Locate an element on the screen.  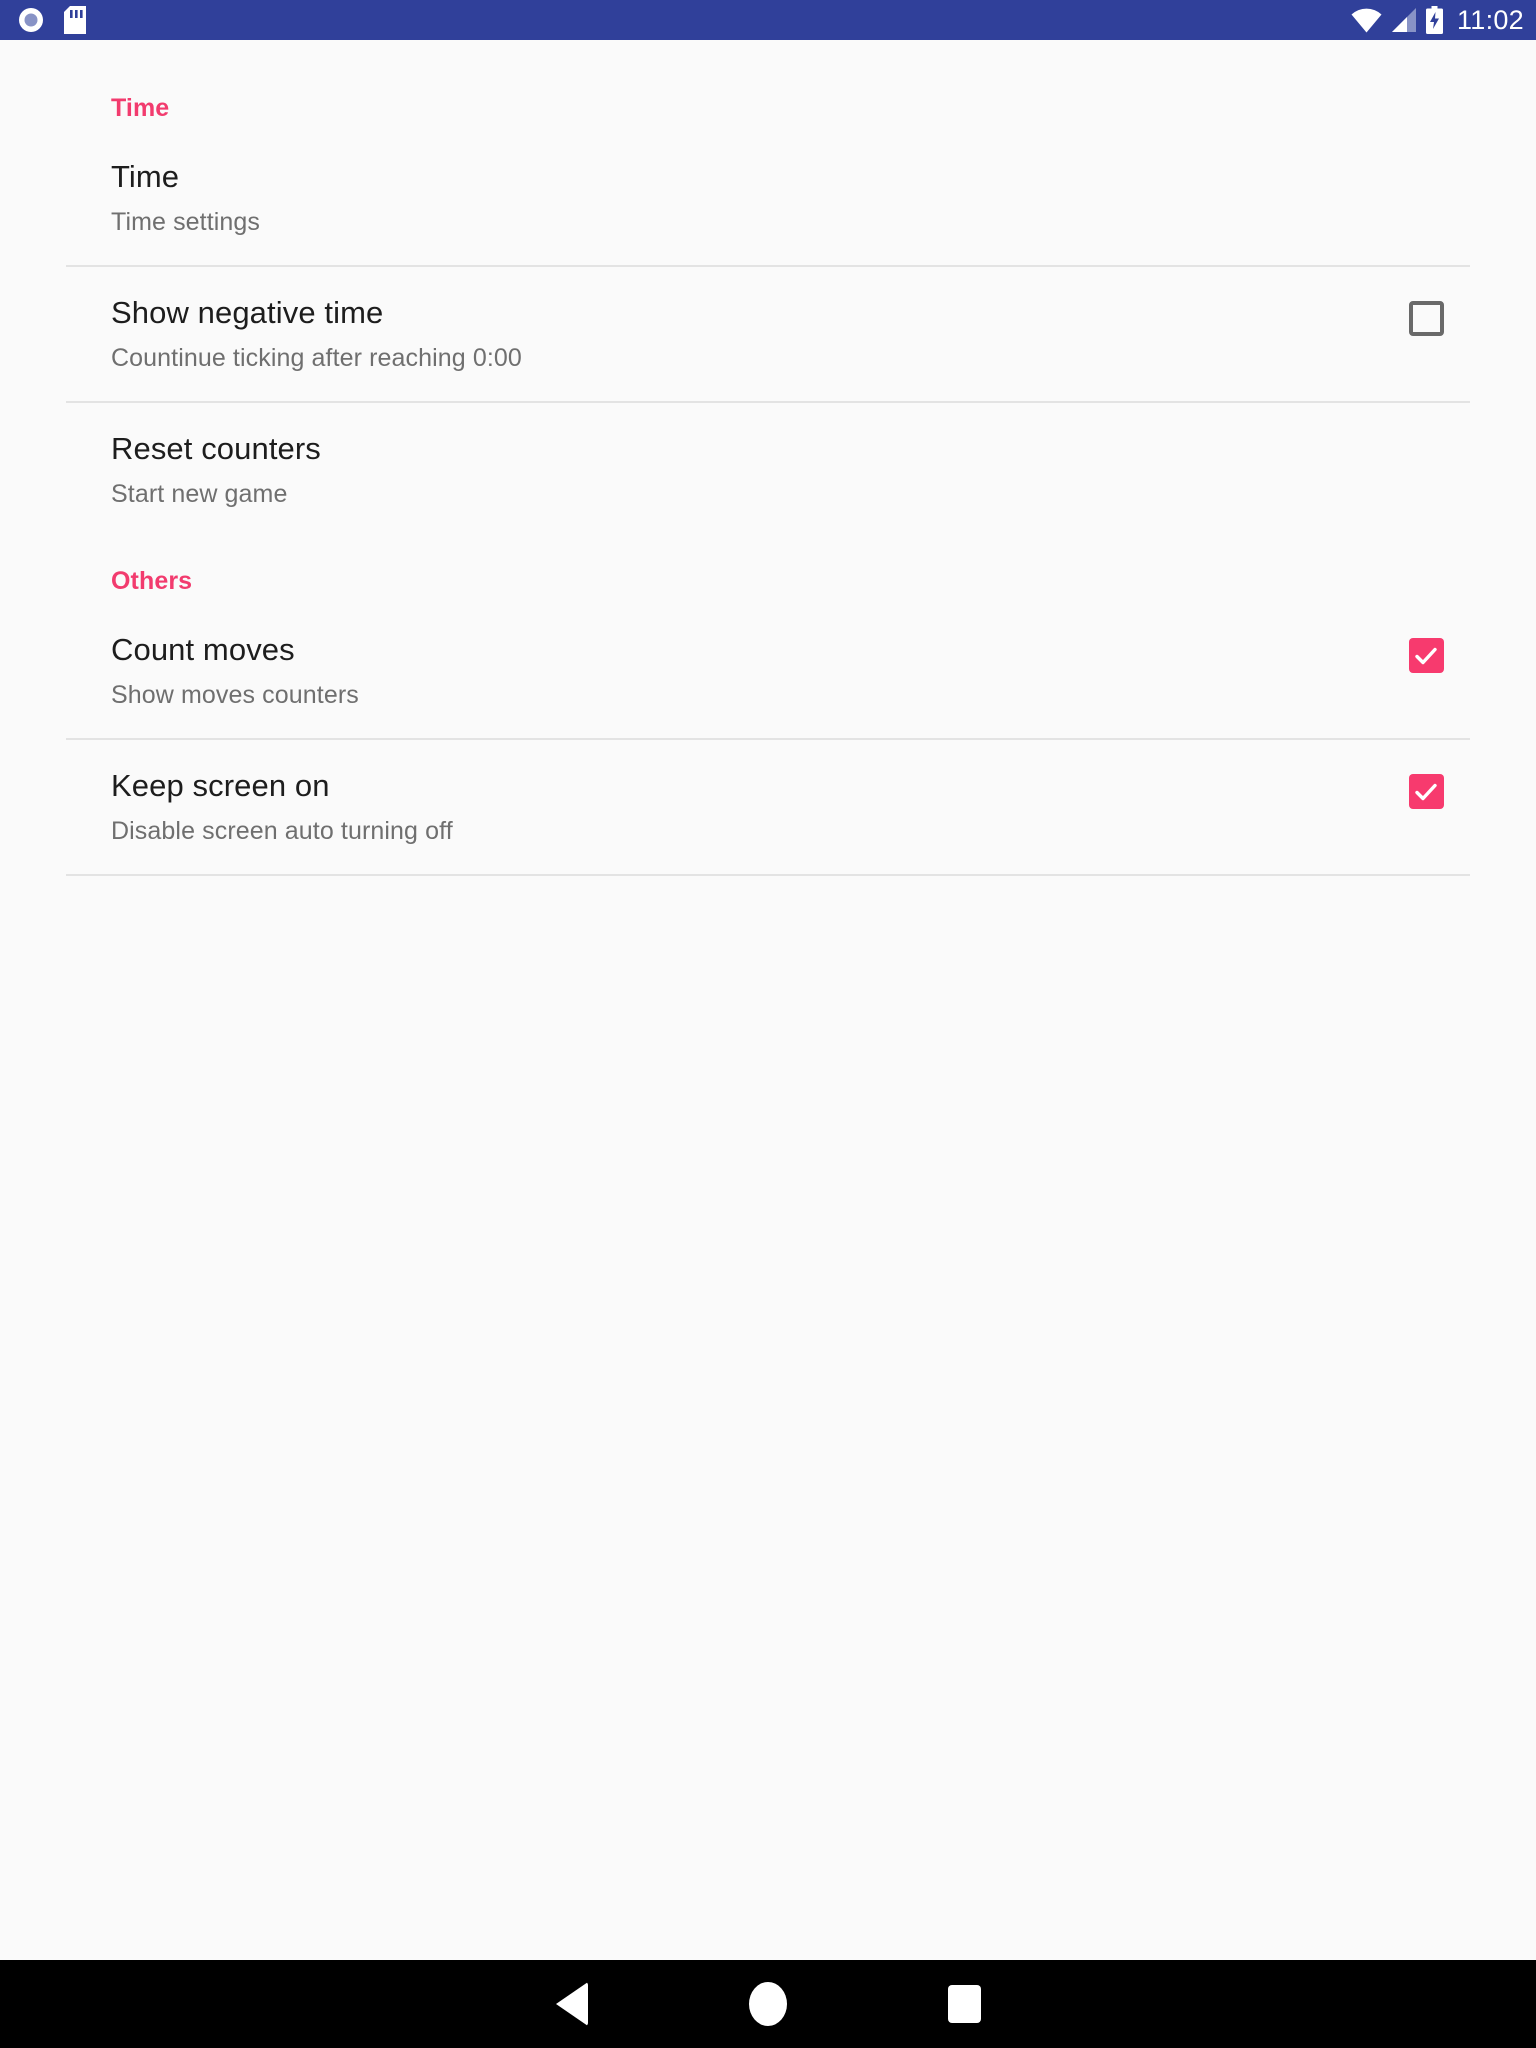
back-triangle-icon is located at coordinates (572, 2004).